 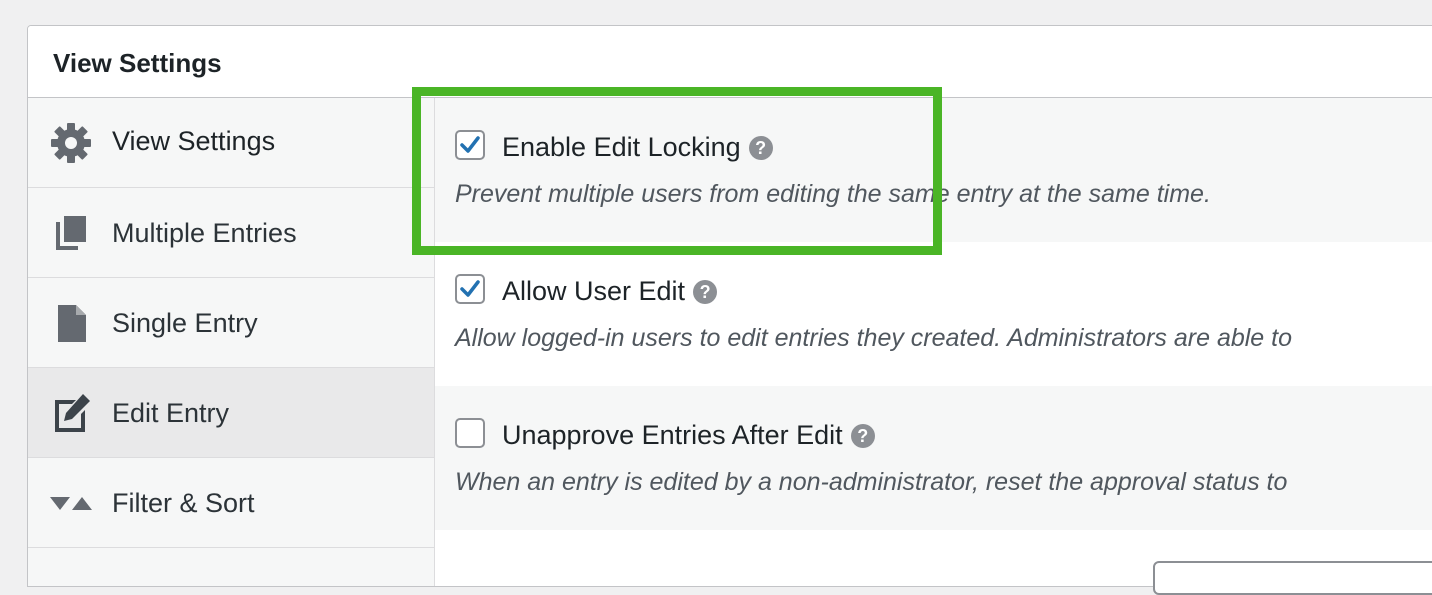 I want to click on sidebar-item-label: Edit Entry, so click(x=171, y=413).